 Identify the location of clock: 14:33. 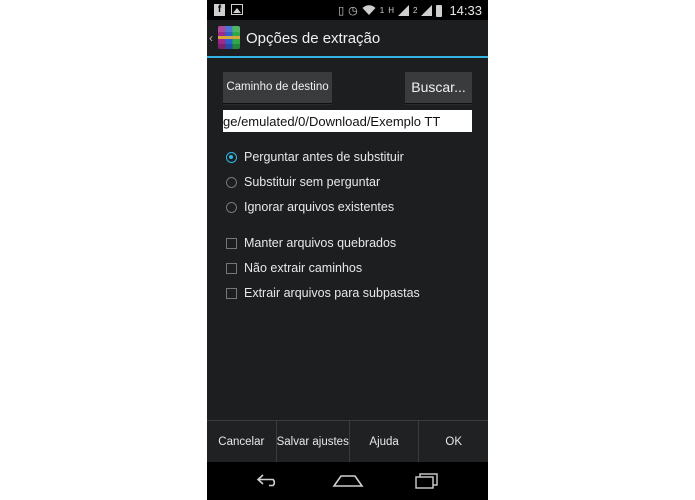
(465, 10).